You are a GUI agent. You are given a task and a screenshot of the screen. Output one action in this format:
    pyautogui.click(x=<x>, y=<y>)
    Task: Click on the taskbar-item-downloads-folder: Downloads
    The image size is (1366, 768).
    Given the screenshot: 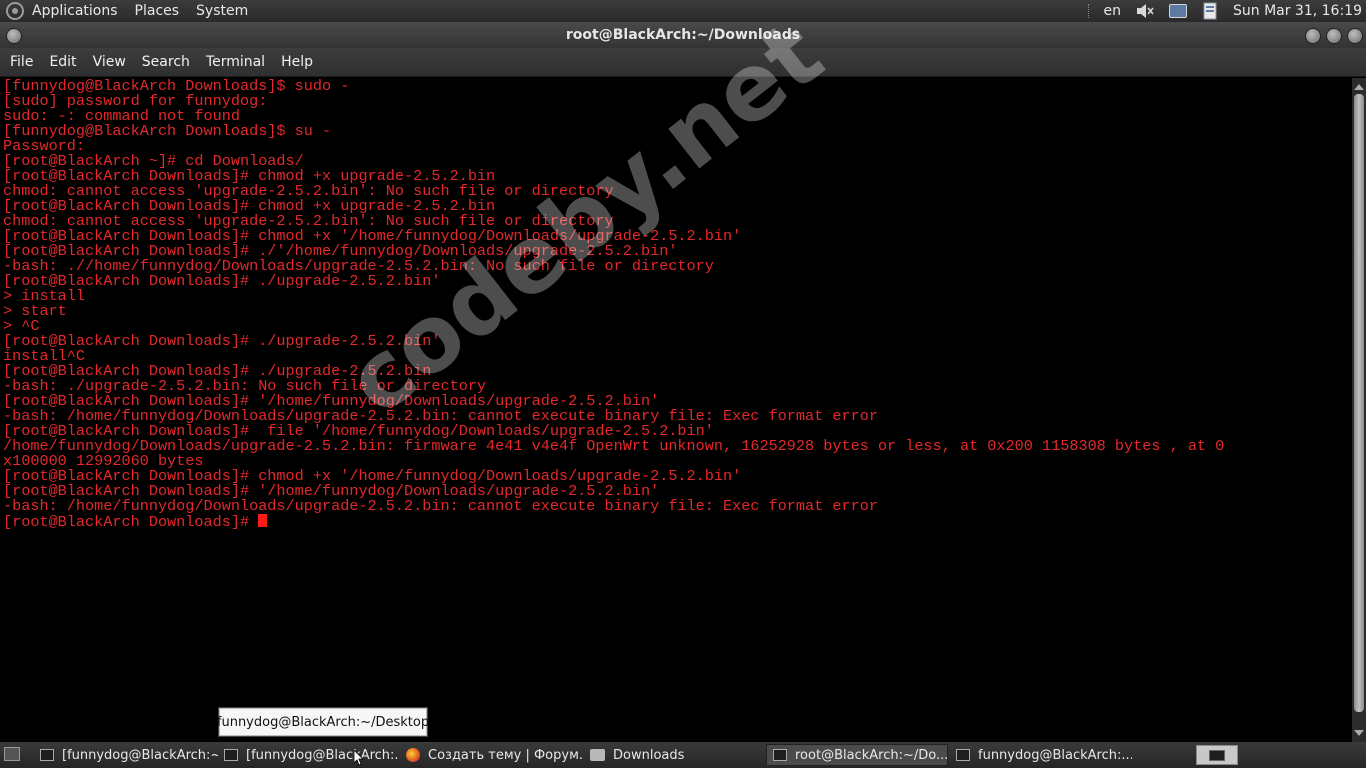 What is the action you would take?
    pyautogui.click(x=674, y=755)
    